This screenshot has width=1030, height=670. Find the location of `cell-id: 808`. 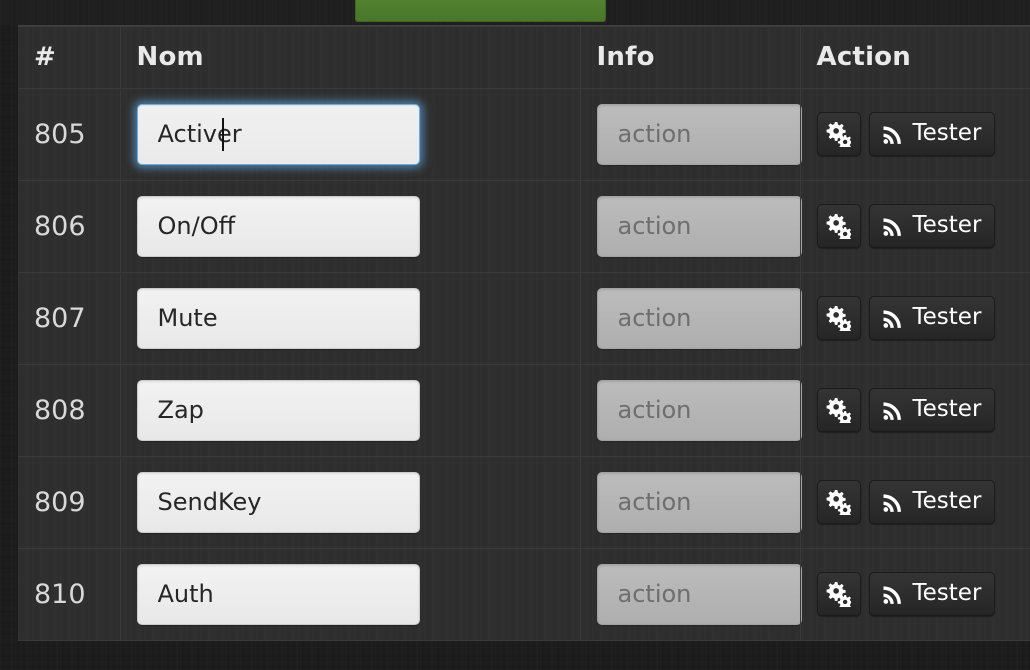

cell-id: 808 is located at coordinates (69, 410).